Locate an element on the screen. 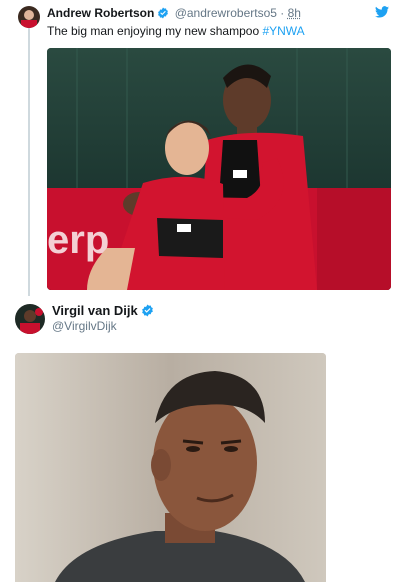  tweet-header: Andrew Robertson @andrewrobertso5 · 8h is located at coordinates (174, 13).